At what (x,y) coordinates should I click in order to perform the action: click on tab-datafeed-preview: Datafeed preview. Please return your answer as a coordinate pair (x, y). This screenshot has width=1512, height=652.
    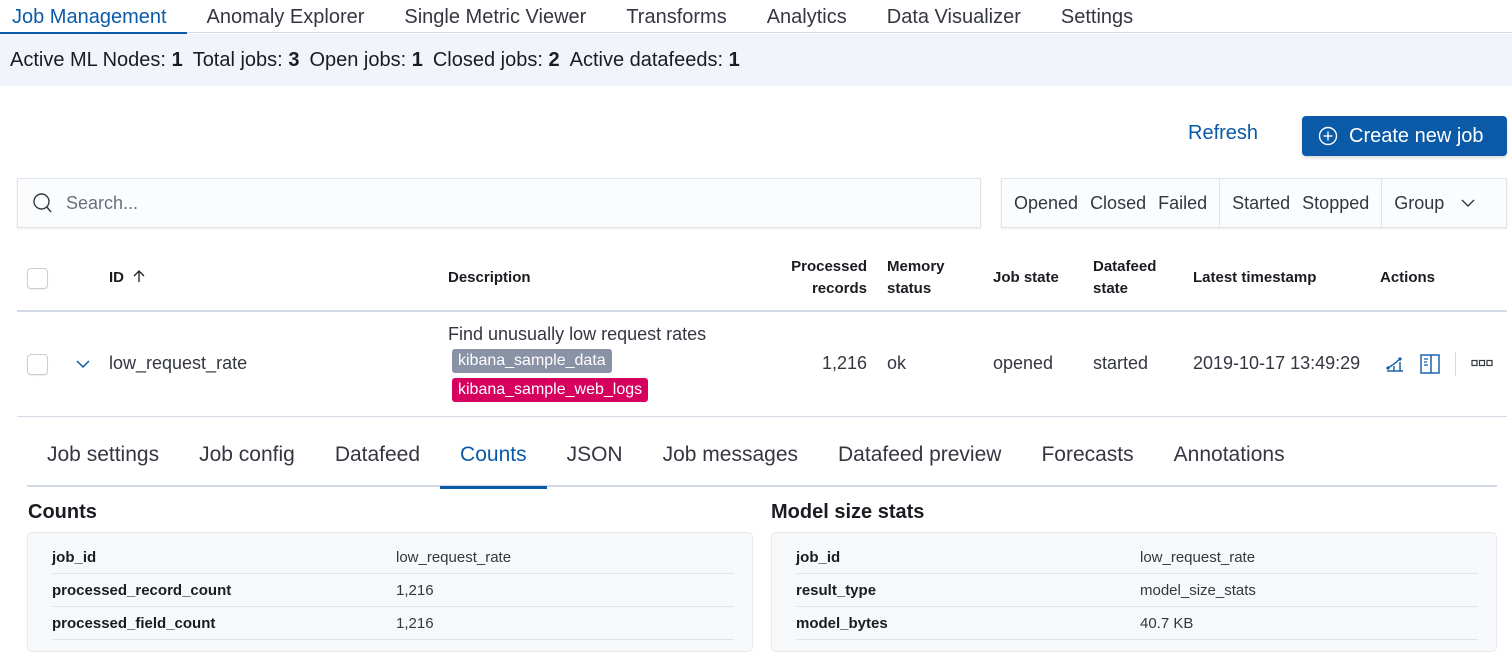
    Looking at the image, I should click on (919, 460).